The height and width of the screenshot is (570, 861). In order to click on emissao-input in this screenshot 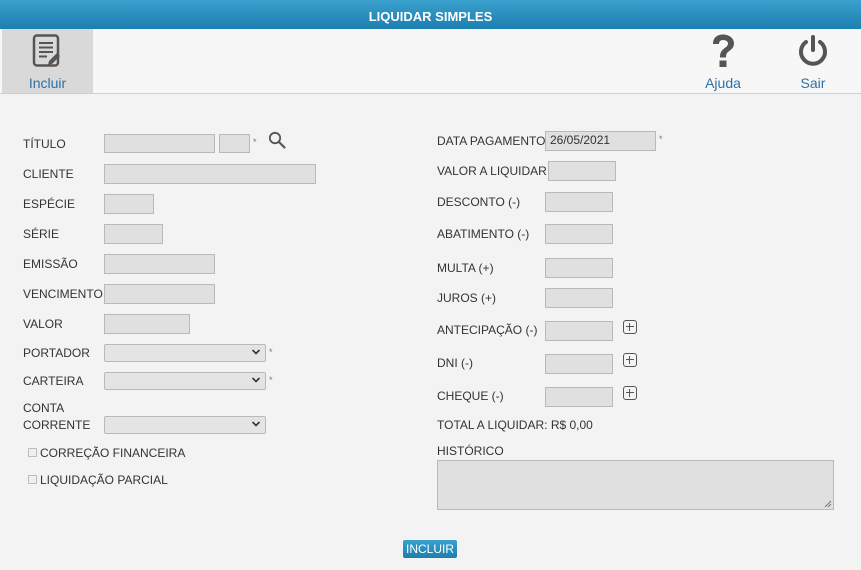, I will do `click(159, 264)`.